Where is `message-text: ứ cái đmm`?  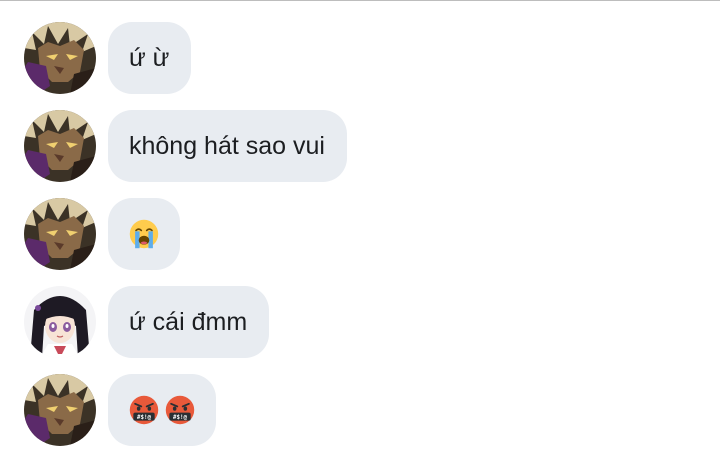
message-text: ứ cái đmm is located at coordinates (188, 322).